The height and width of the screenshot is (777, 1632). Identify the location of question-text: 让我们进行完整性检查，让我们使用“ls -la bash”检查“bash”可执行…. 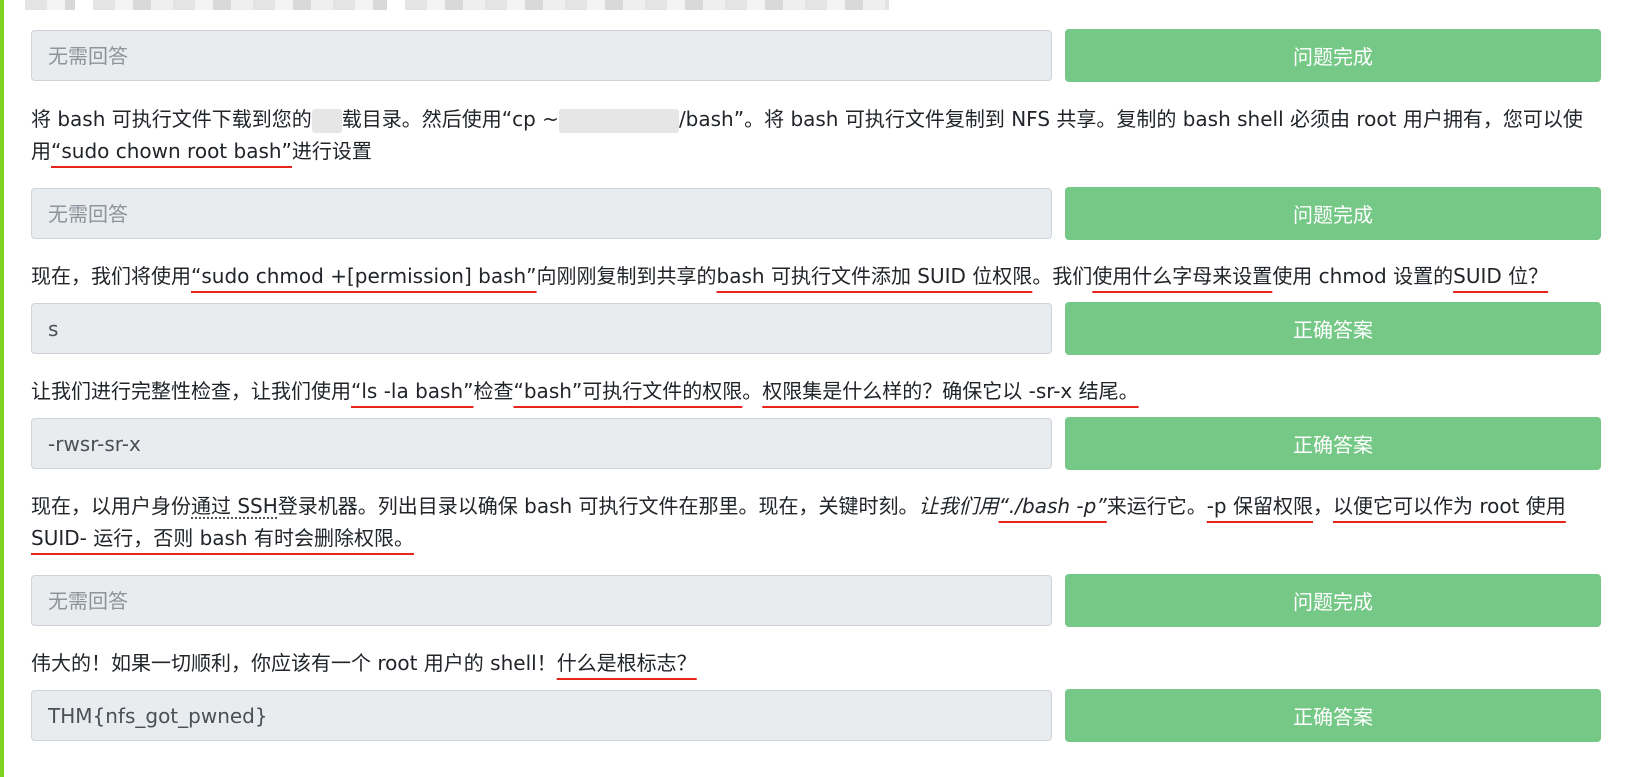
(585, 391).